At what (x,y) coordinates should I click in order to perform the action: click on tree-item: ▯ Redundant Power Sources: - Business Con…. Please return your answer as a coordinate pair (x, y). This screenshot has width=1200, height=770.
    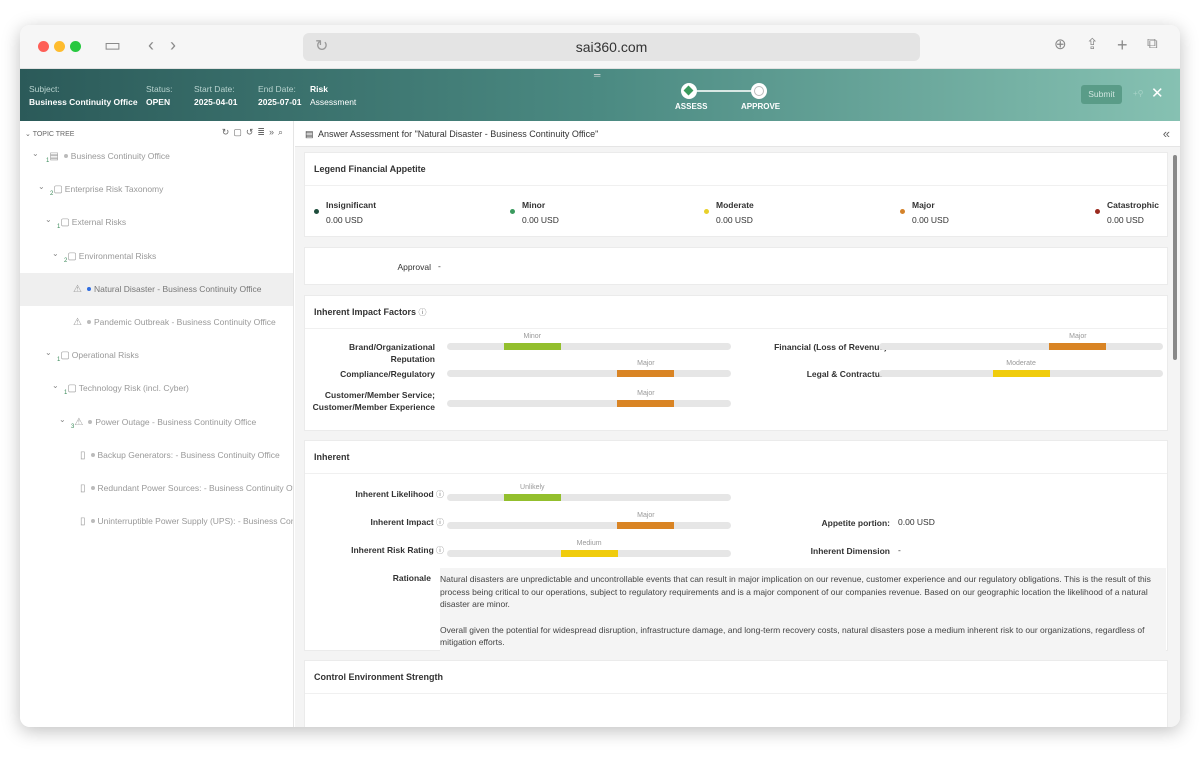
    Looking at the image, I should click on (156, 488).